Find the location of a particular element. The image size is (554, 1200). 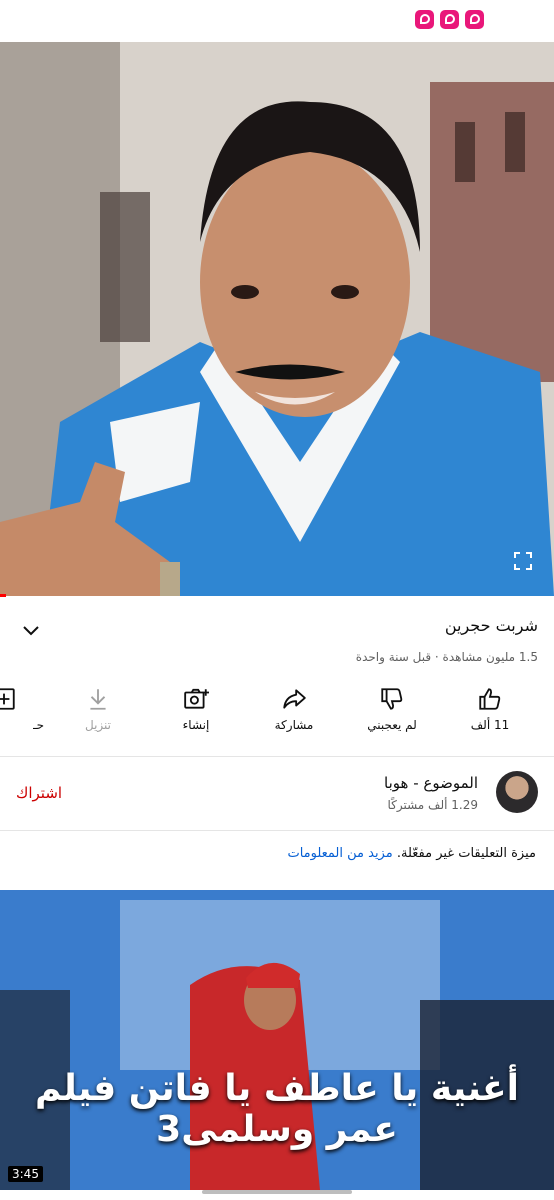

share-button: مشاركة is located at coordinates (294, 716).